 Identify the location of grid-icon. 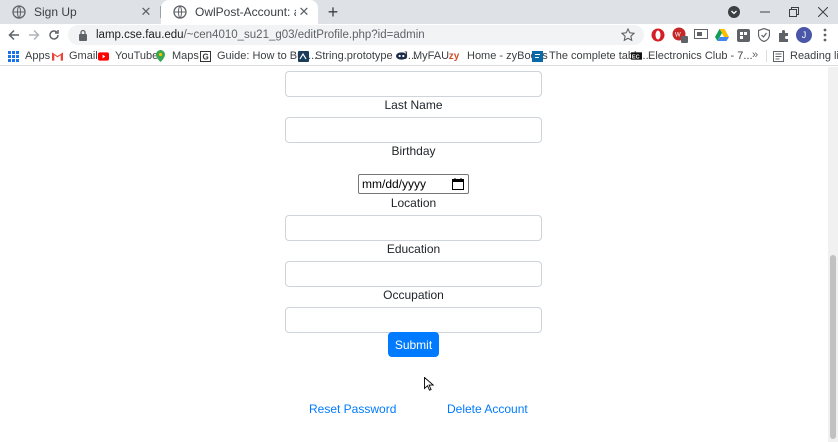
(743, 35).